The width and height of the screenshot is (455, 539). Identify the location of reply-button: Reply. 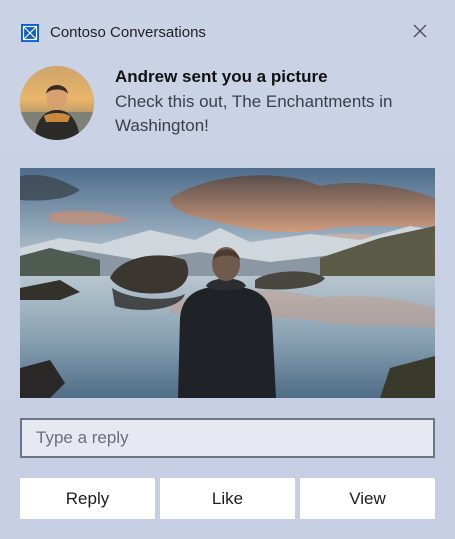
(87, 498).